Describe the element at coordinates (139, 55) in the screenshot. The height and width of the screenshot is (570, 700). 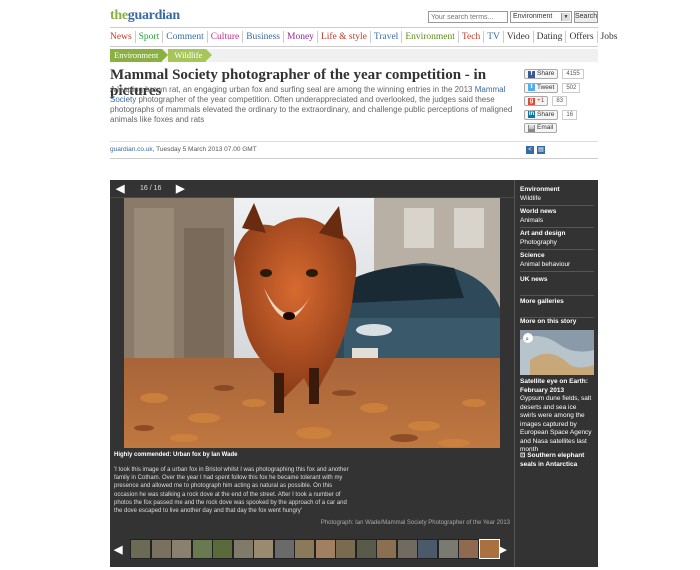
I see `breadcrumb-environment: Environment` at that location.